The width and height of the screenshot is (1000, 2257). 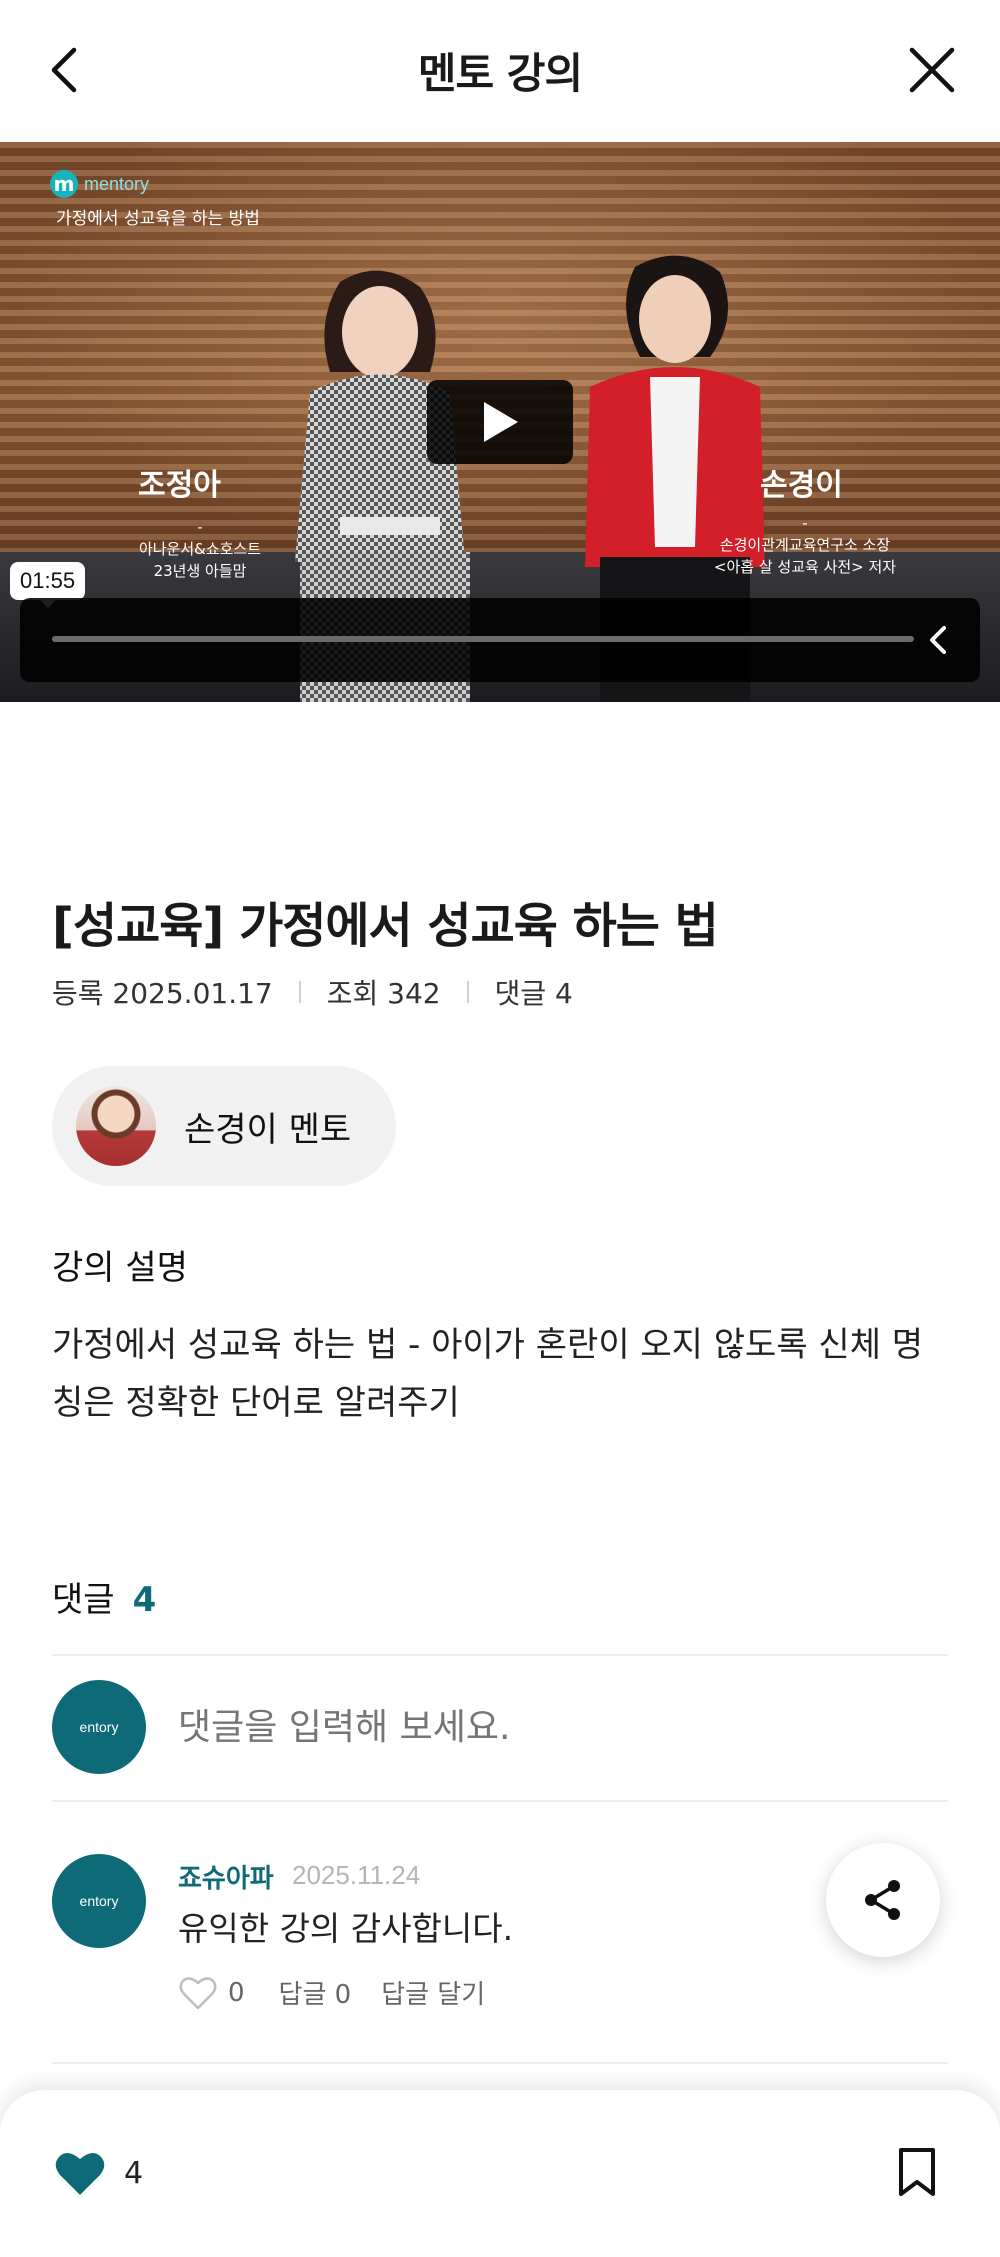 I want to click on comment-like-count: 0, so click(x=236, y=1992).